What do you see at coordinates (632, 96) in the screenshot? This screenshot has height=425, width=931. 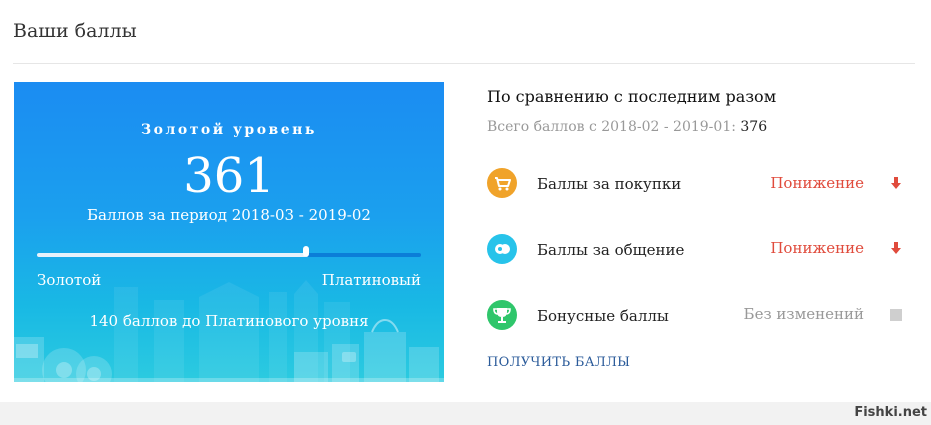 I see `comparison-title: По сравнению с последним разом` at bounding box center [632, 96].